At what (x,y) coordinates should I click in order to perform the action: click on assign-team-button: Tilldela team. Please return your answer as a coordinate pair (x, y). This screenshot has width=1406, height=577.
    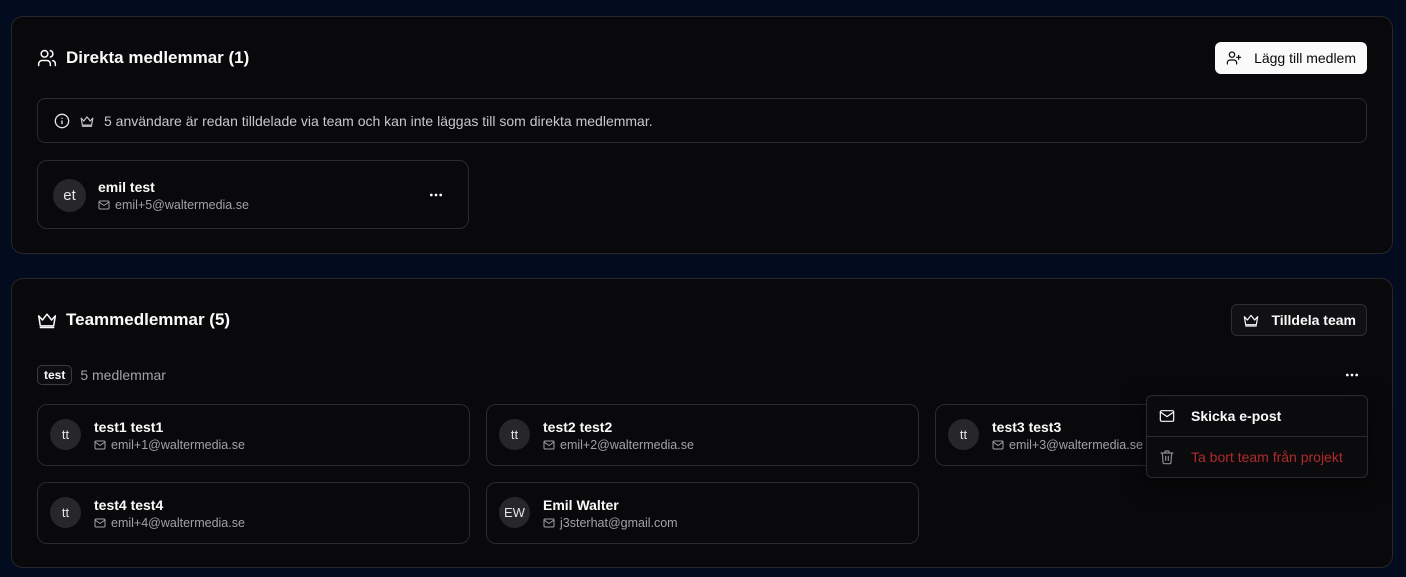
    Looking at the image, I should click on (1299, 320).